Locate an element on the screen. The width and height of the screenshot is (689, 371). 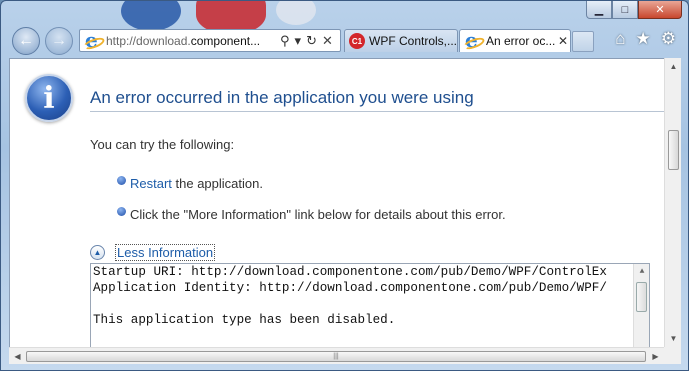
collapse-chevron-icon: ▲ is located at coordinates (97, 252).